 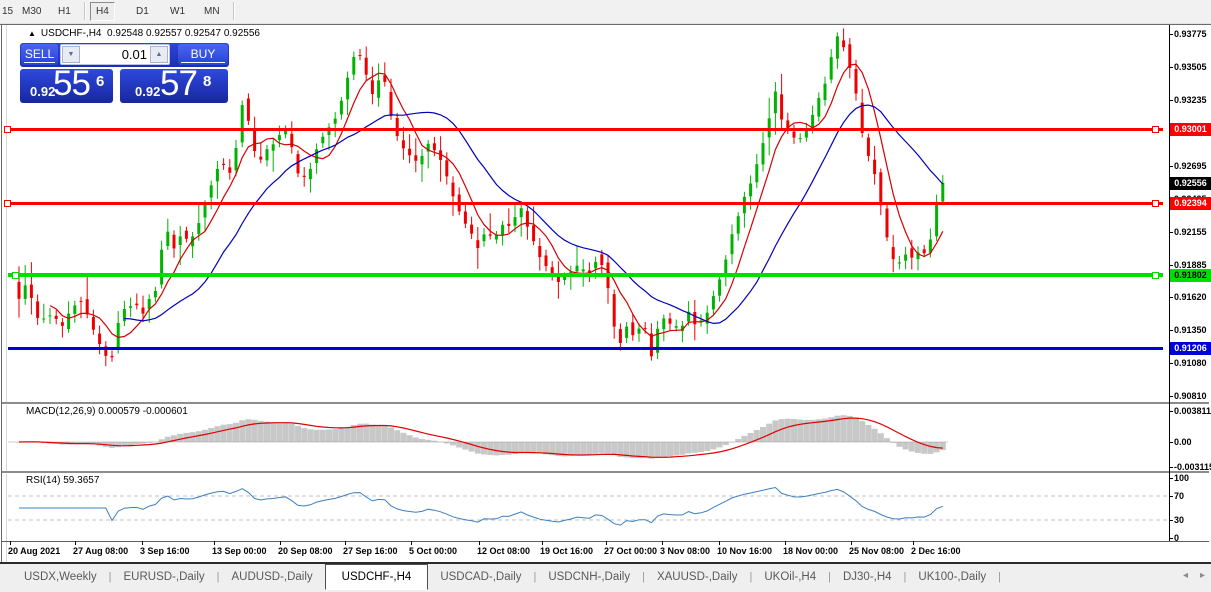 I want to click on price-axis-label: 0.91350, so click(x=1190, y=330).